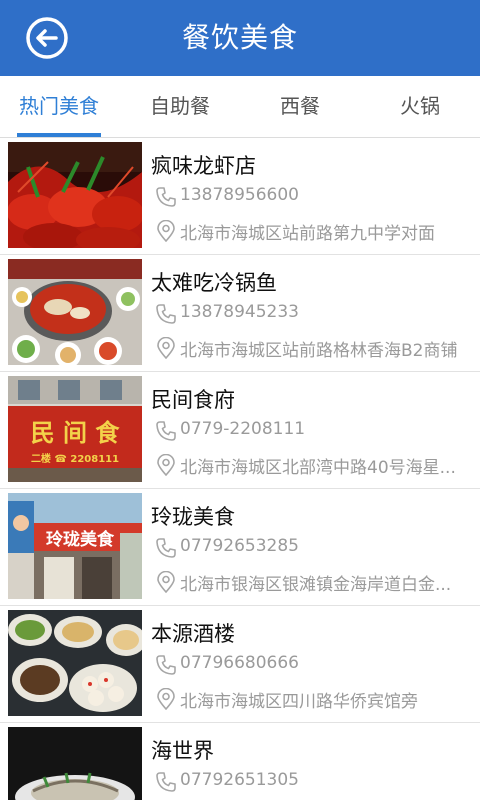  Describe the element at coordinates (240, 761) in the screenshot. I see `list-item: 海世界 07792651305` at that location.